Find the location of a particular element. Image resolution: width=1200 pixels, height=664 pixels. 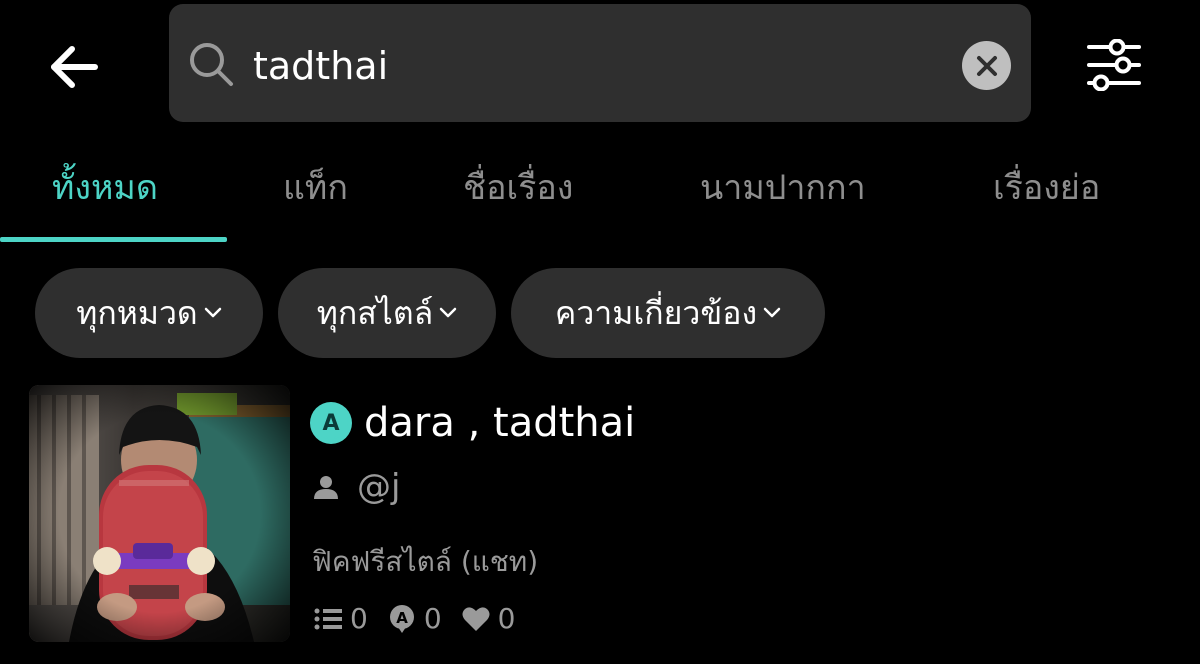

result-title-row: A dara , tadthai is located at coordinates (472, 423).